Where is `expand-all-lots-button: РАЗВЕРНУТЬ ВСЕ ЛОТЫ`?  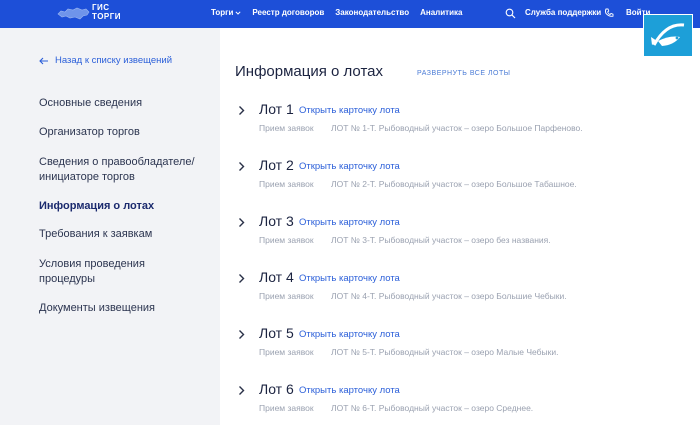 expand-all-lots-button: РАЗВЕРНУТЬ ВСЕ ЛОТЫ is located at coordinates (463, 73).